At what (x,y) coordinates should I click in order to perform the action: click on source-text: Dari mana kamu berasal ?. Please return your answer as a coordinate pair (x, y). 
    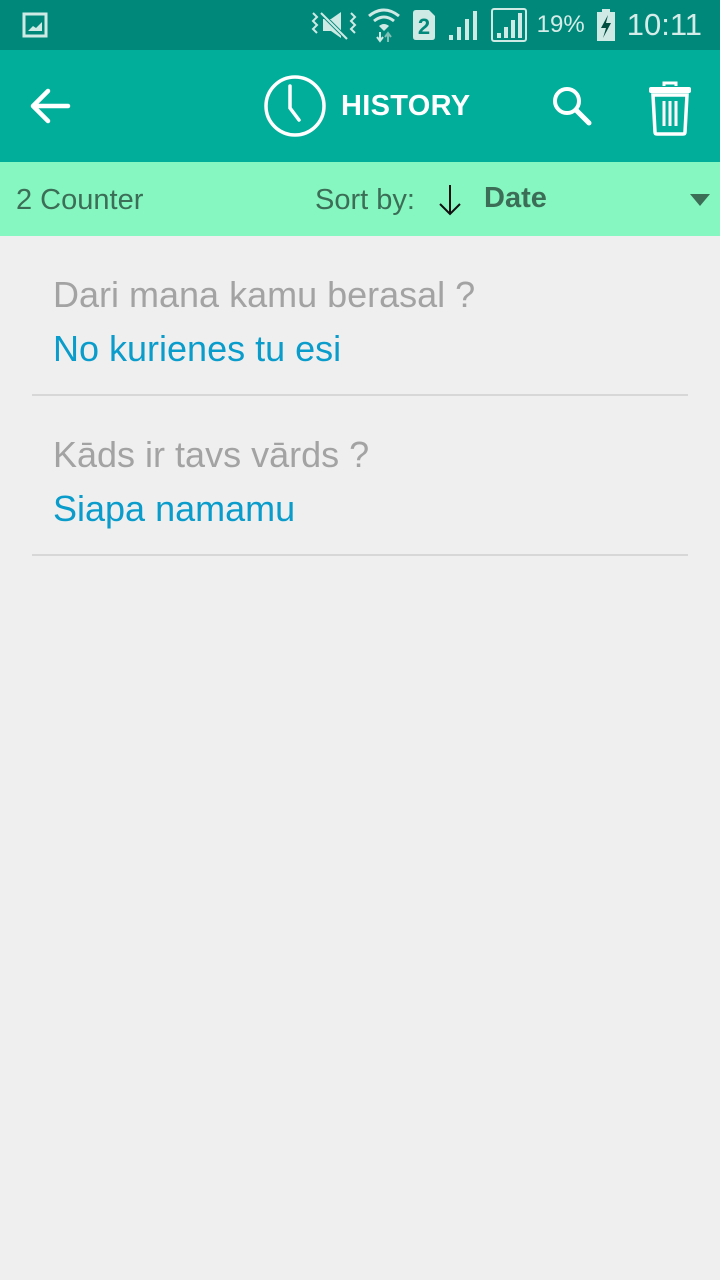
    Looking at the image, I should click on (264, 294).